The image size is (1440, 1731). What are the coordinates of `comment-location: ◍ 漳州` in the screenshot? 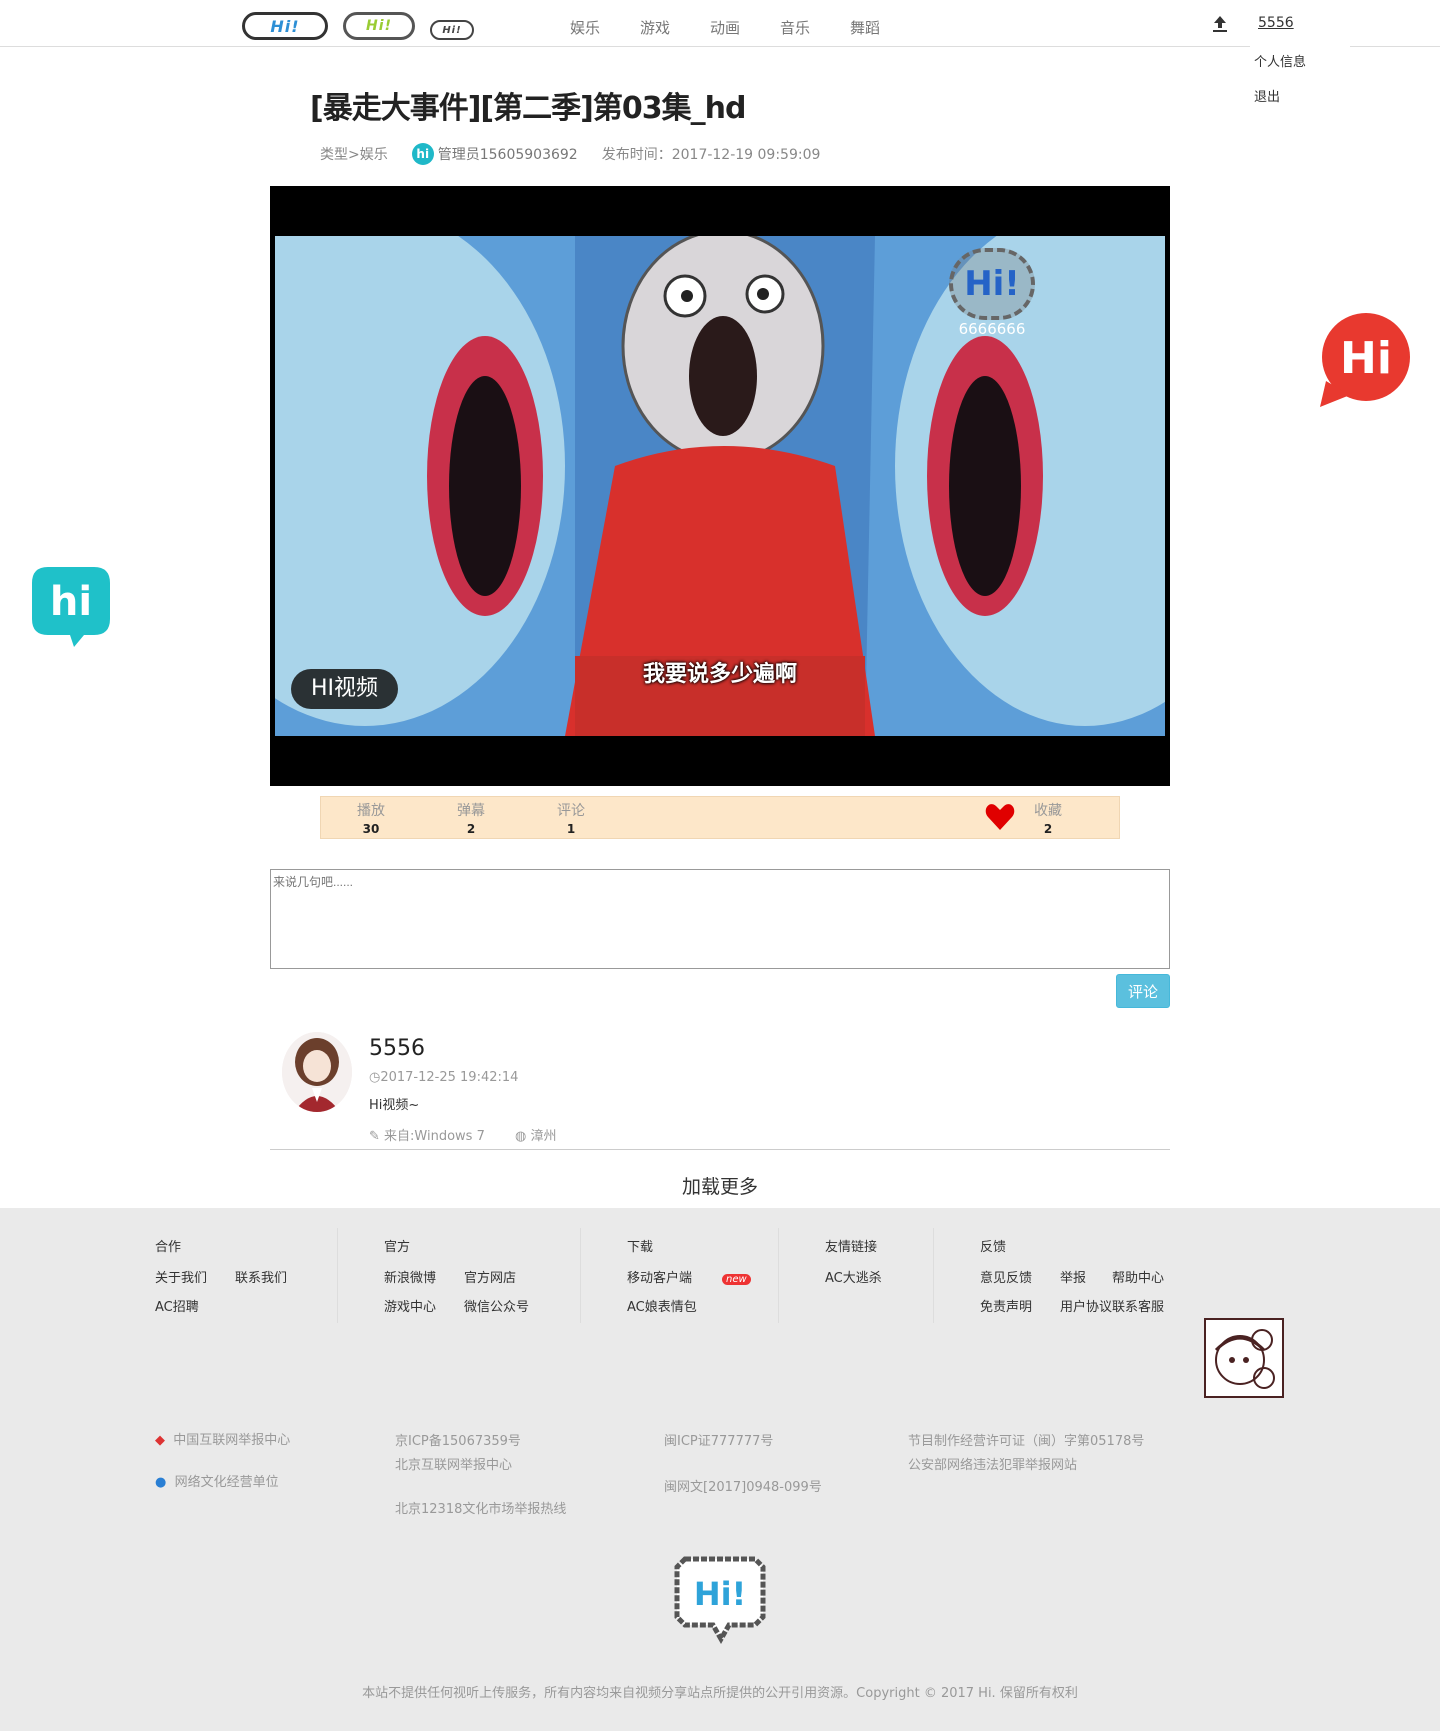 It's located at (536, 1134).